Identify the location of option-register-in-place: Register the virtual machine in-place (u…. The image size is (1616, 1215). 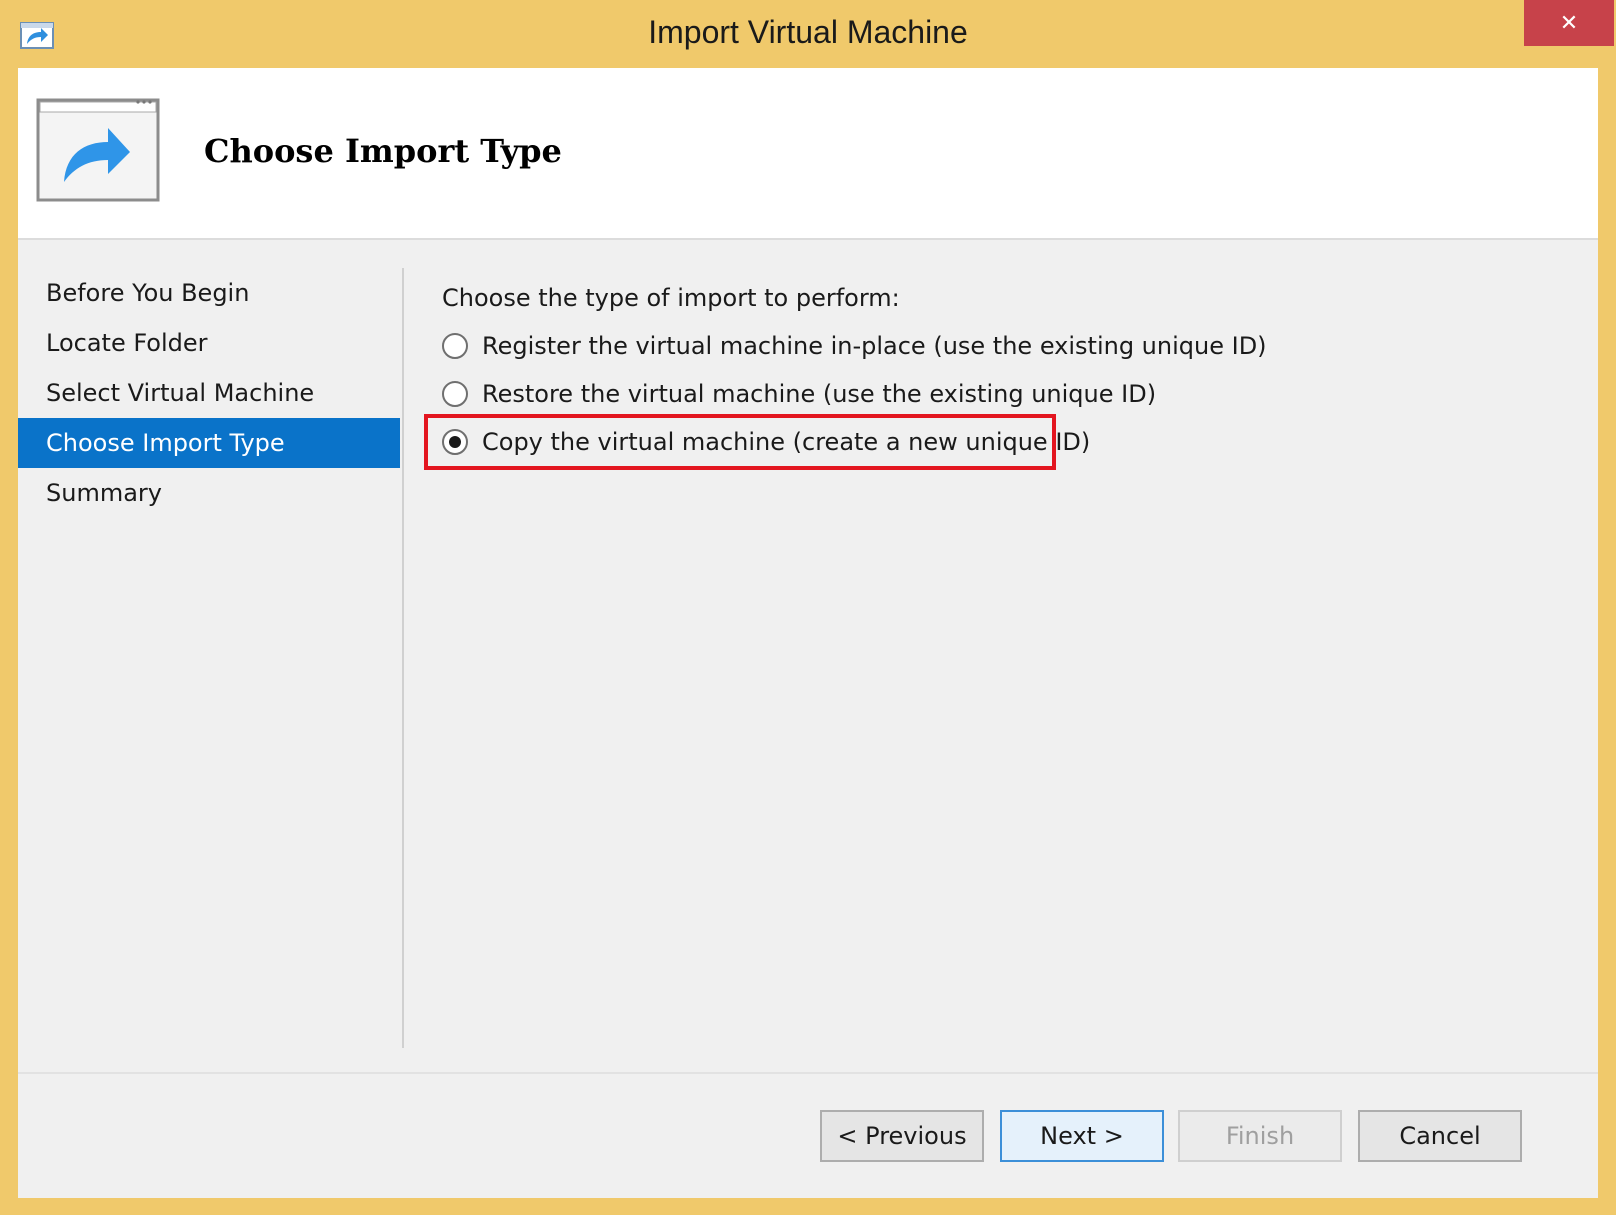
(1002, 346).